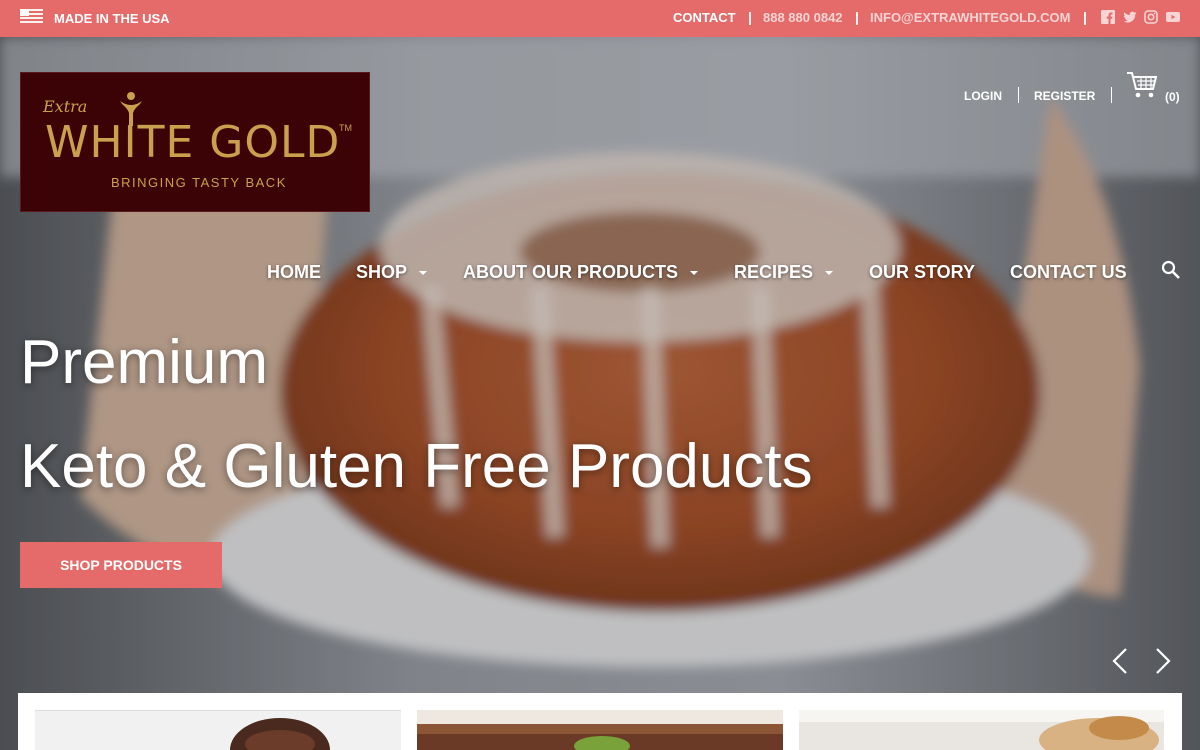 Image resolution: width=1200 pixels, height=750 pixels. I want to click on hero-heading-line1: Premium, so click(144, 362).